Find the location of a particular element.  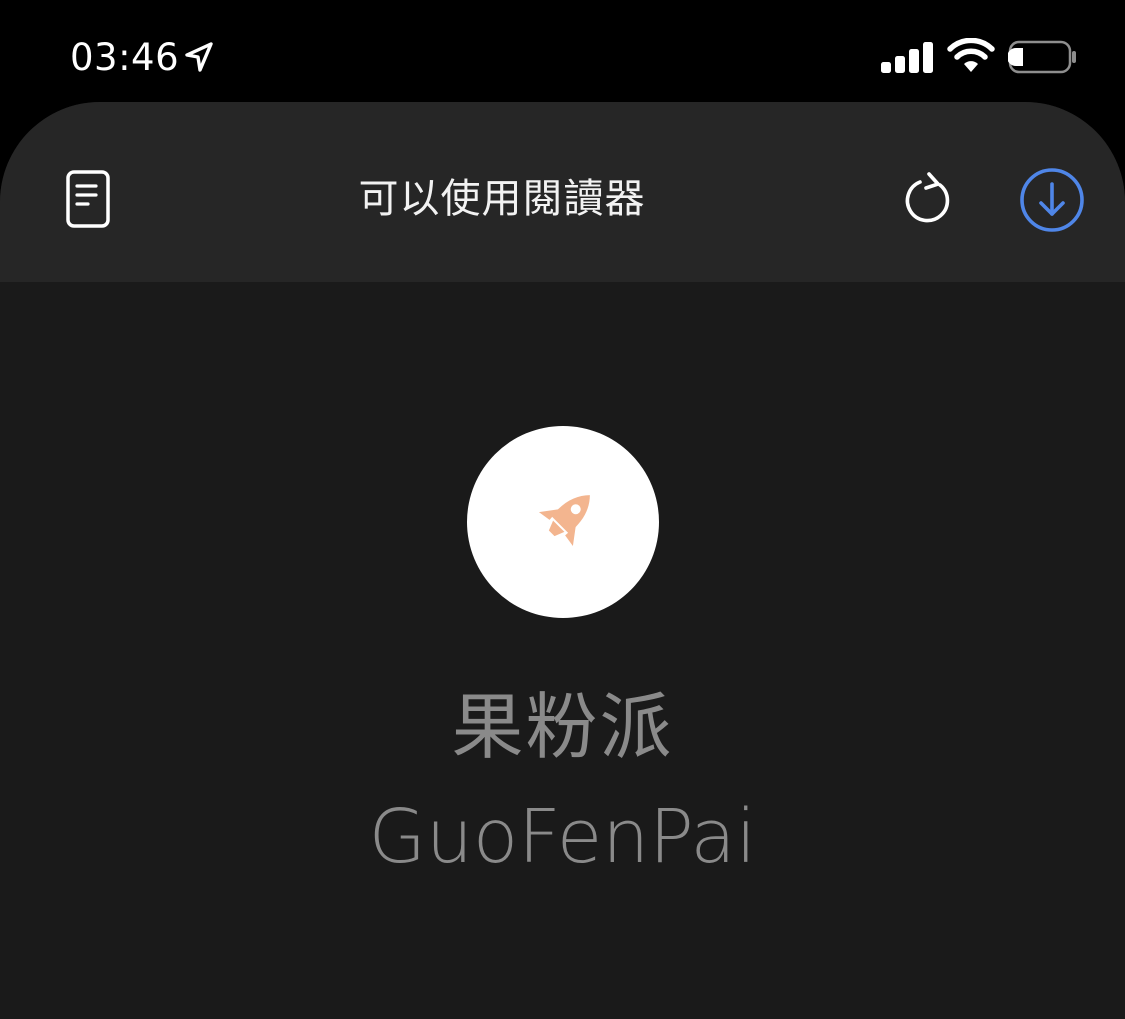

rocket-icon is located at coordinates (564, 521).